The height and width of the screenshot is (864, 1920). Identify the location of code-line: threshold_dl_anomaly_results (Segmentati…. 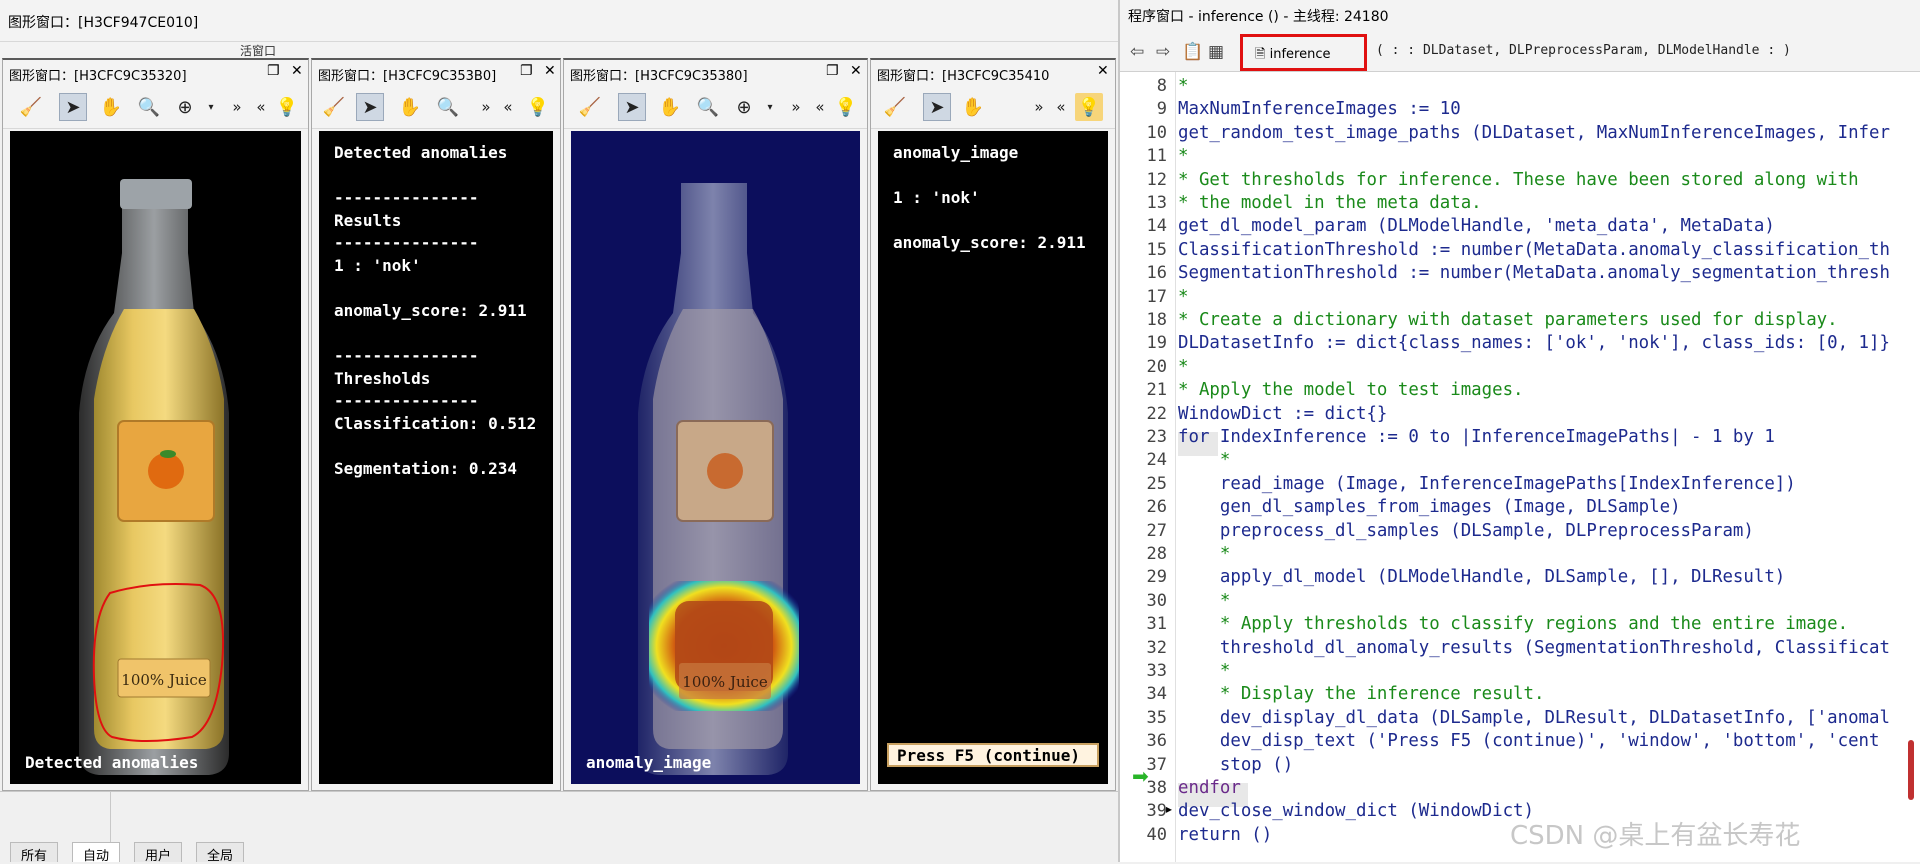
(1534, 648).